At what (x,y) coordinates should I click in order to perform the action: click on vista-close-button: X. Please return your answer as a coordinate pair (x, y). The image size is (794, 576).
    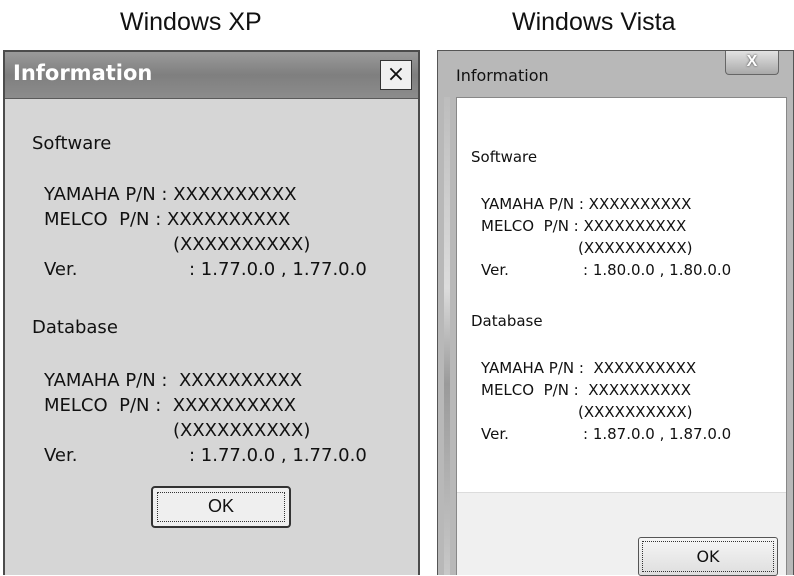
    Looking at the image, I should click on (752, 63).